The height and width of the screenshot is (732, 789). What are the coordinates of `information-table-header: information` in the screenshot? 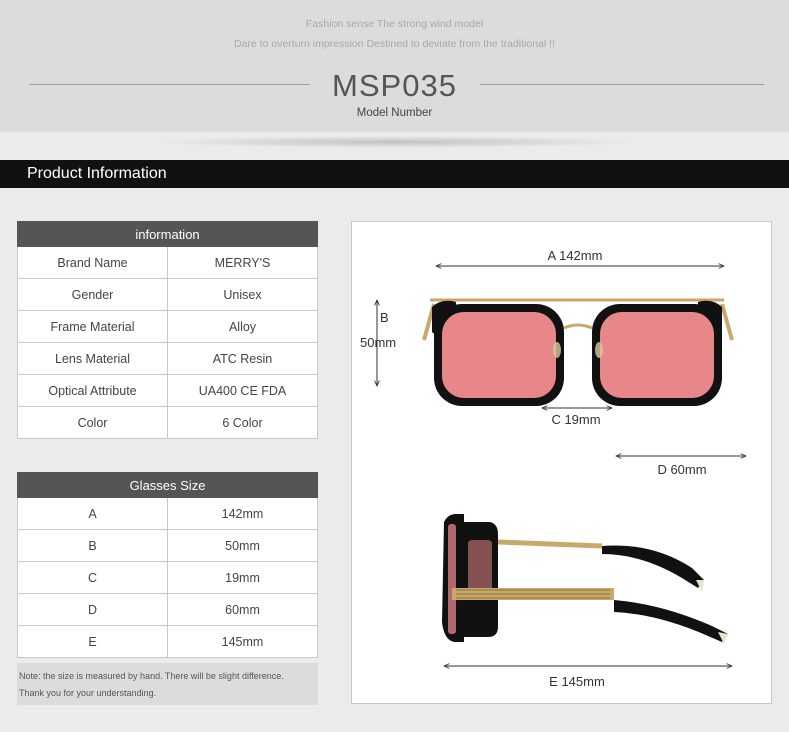 It's located at (167, 234).